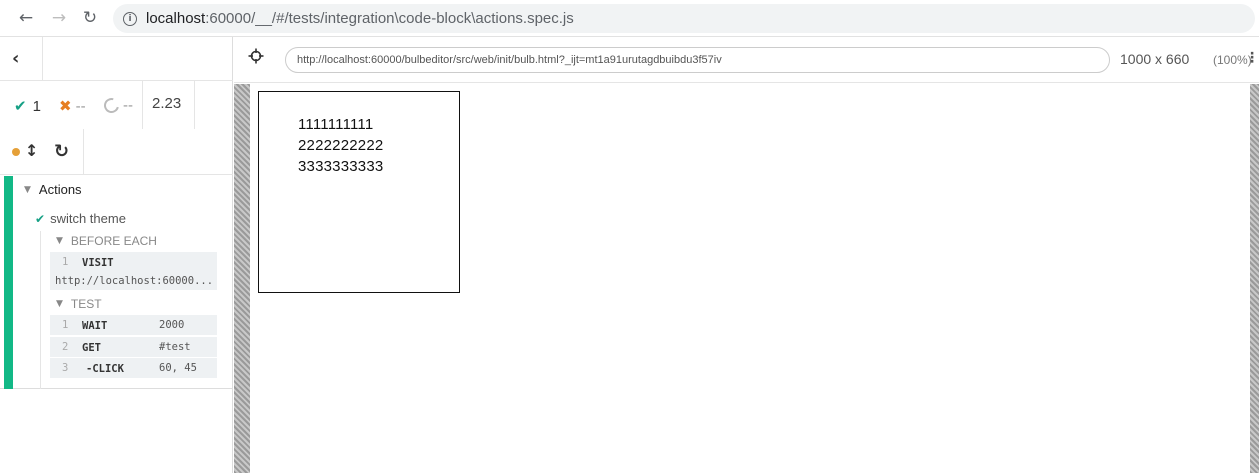 The height and width of the screenshot is (473, 1259). Describe the element at coordinates (133, 347) in the screenshot. I see `command-row: 2 GET #test` at that location.